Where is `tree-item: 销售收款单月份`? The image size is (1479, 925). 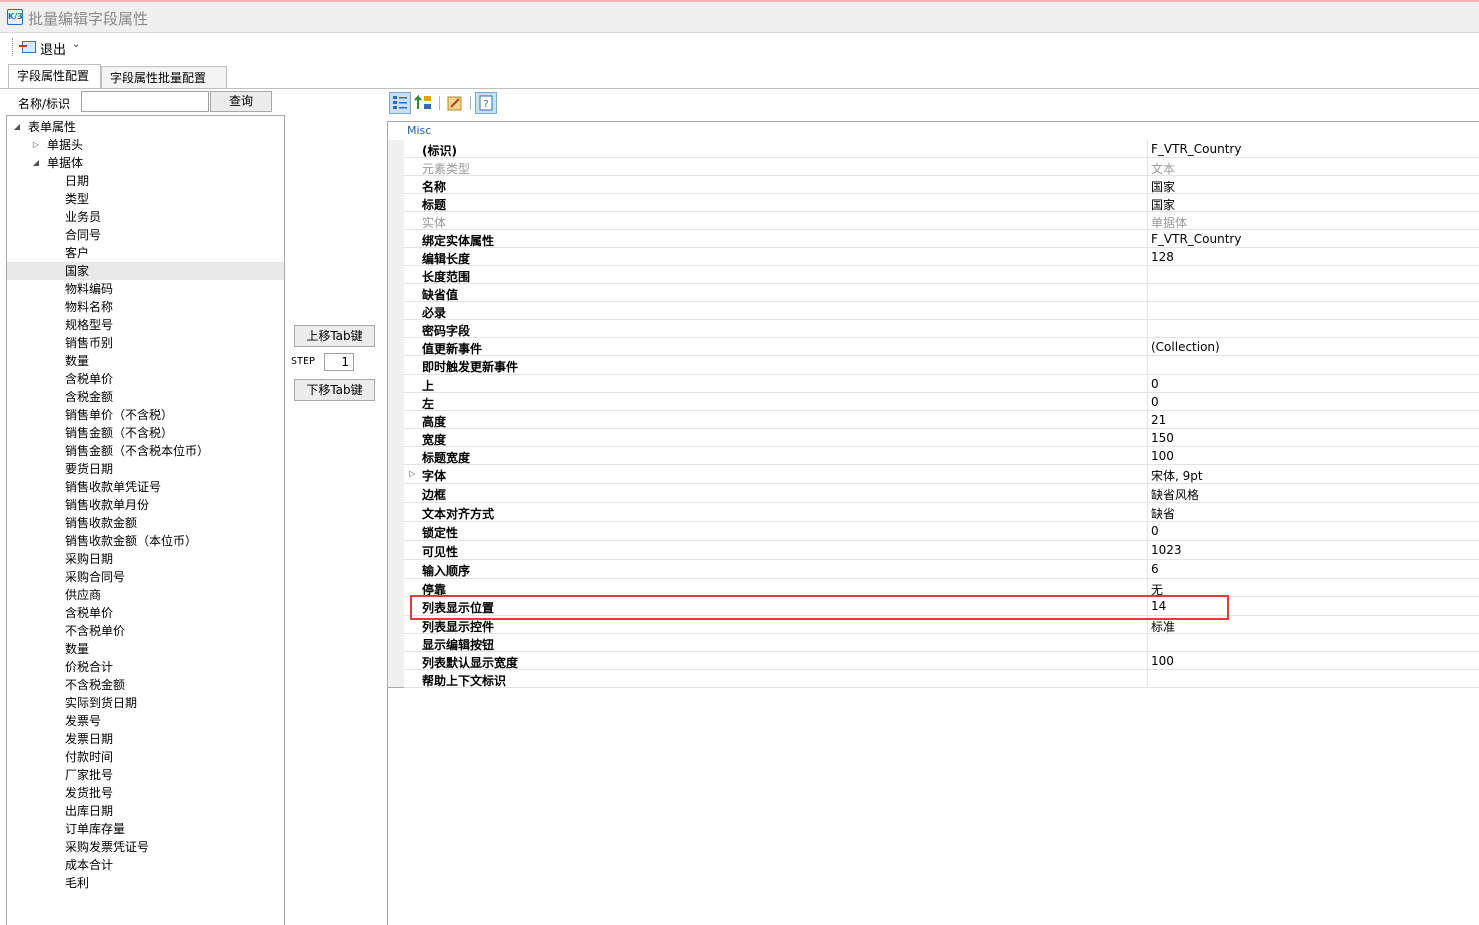
tree-item: 销售收款单月份 is located at coordinates (145, 505).